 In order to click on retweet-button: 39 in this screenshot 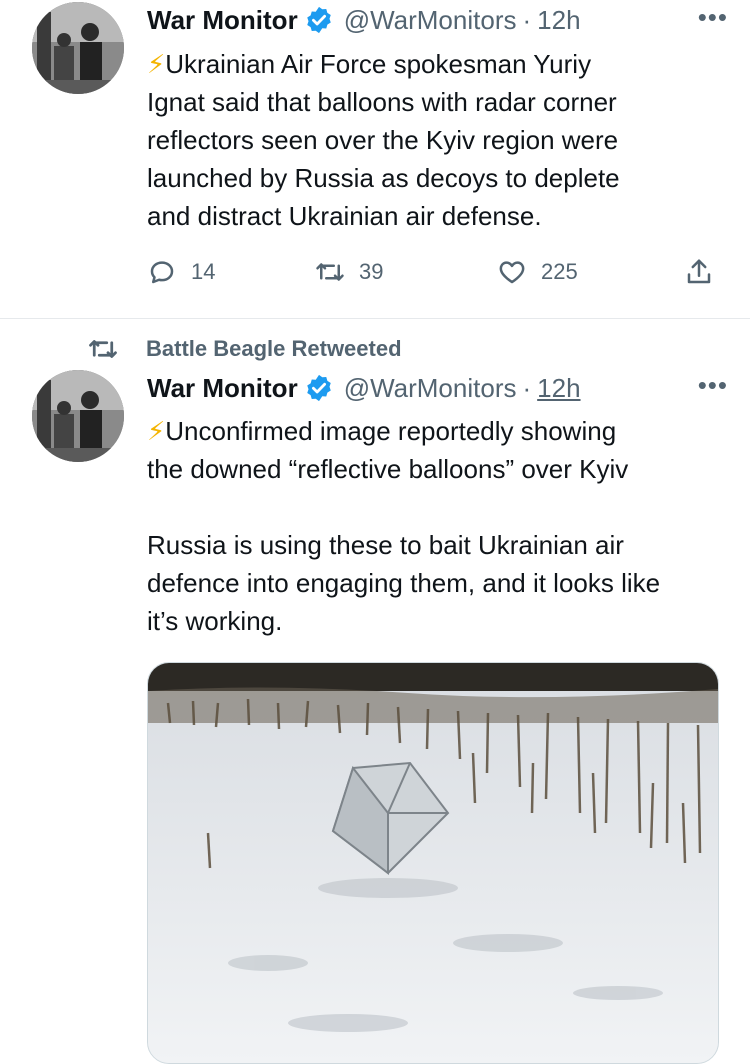, I will do `click(349, 272)`.